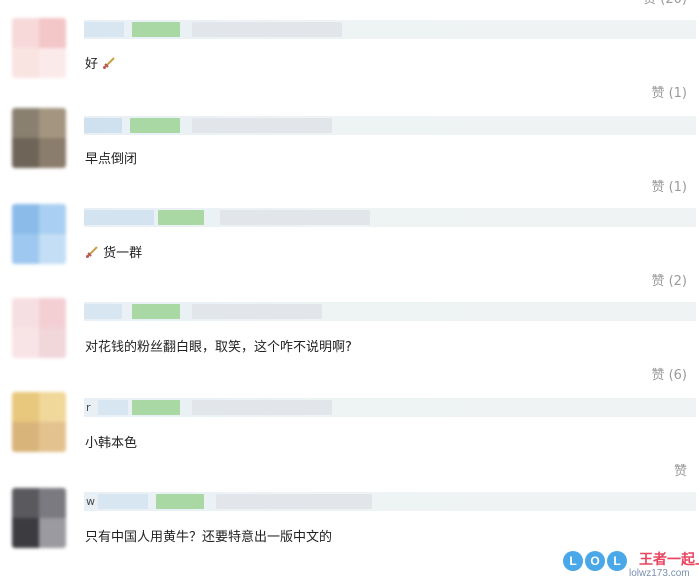 This screenshot has width=699, height=585. What do you see at coordinates (209, 537) in the screenshot?
I see `comment-text: 只有中国人用黄牛？还要特意出一版中文的` at bounding box center [209, 537].